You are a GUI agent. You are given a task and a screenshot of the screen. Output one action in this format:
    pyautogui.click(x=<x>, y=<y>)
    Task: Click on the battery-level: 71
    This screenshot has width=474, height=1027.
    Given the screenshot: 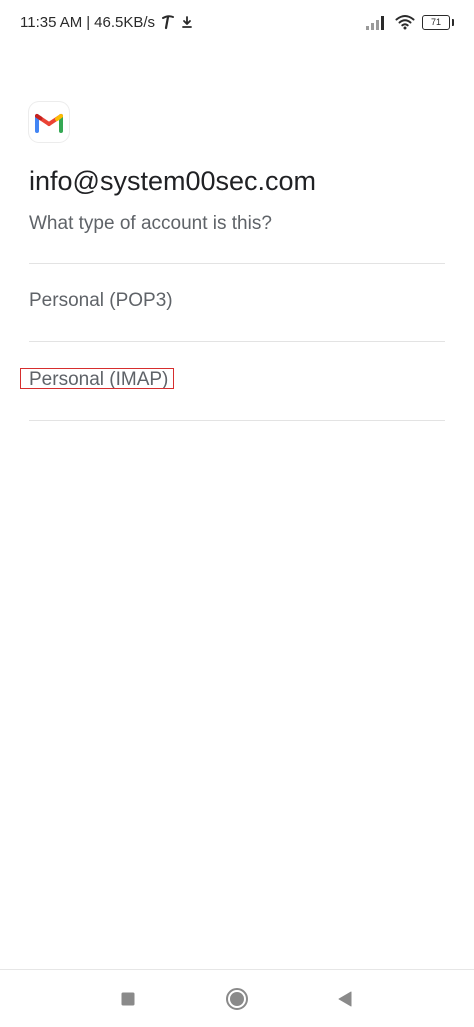 What is the action you would take?
    pyautogui.click(x=435, y=21)
    